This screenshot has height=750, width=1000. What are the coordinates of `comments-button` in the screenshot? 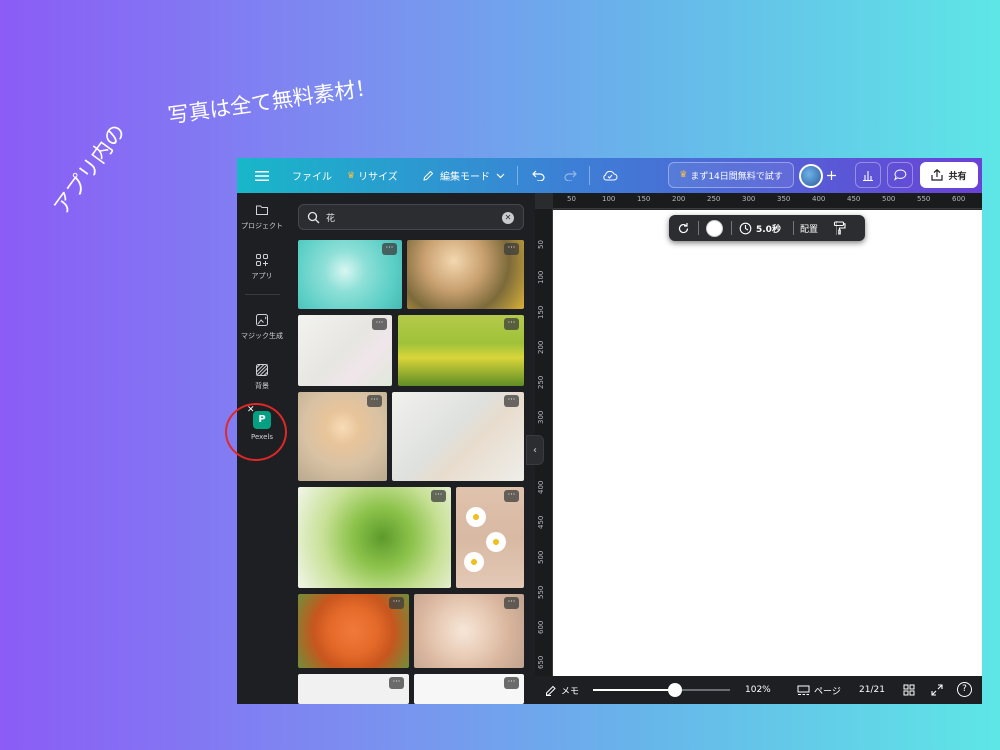 It's located at (900, 175).